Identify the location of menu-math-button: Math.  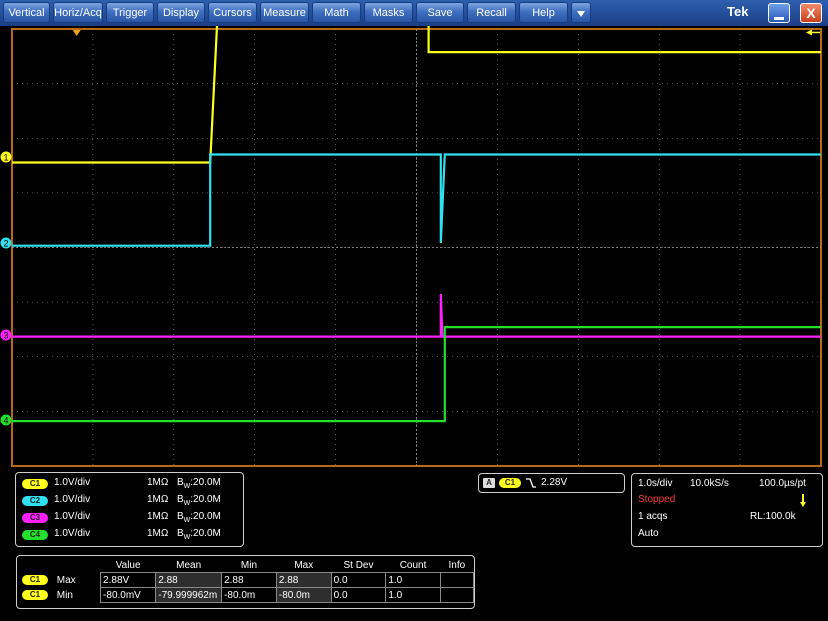
(336, 12).